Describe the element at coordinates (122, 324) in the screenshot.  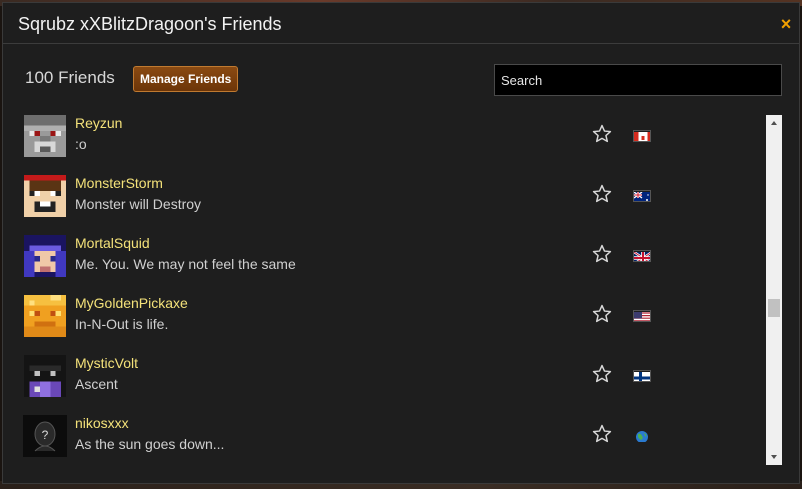
I see `friend-status: In-N-Out is life.` at that location.